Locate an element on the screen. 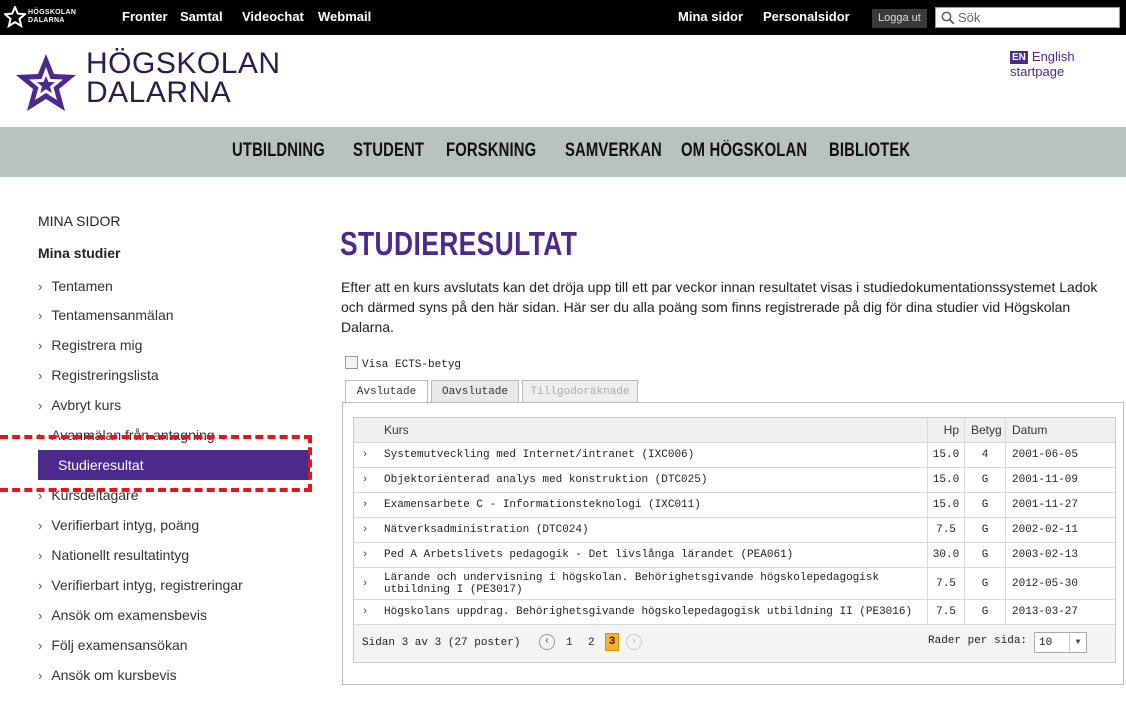  sidebar-item-intyg-registreringar: › Verifierbart intyg, registreringar is located at coordinates (140, 585).